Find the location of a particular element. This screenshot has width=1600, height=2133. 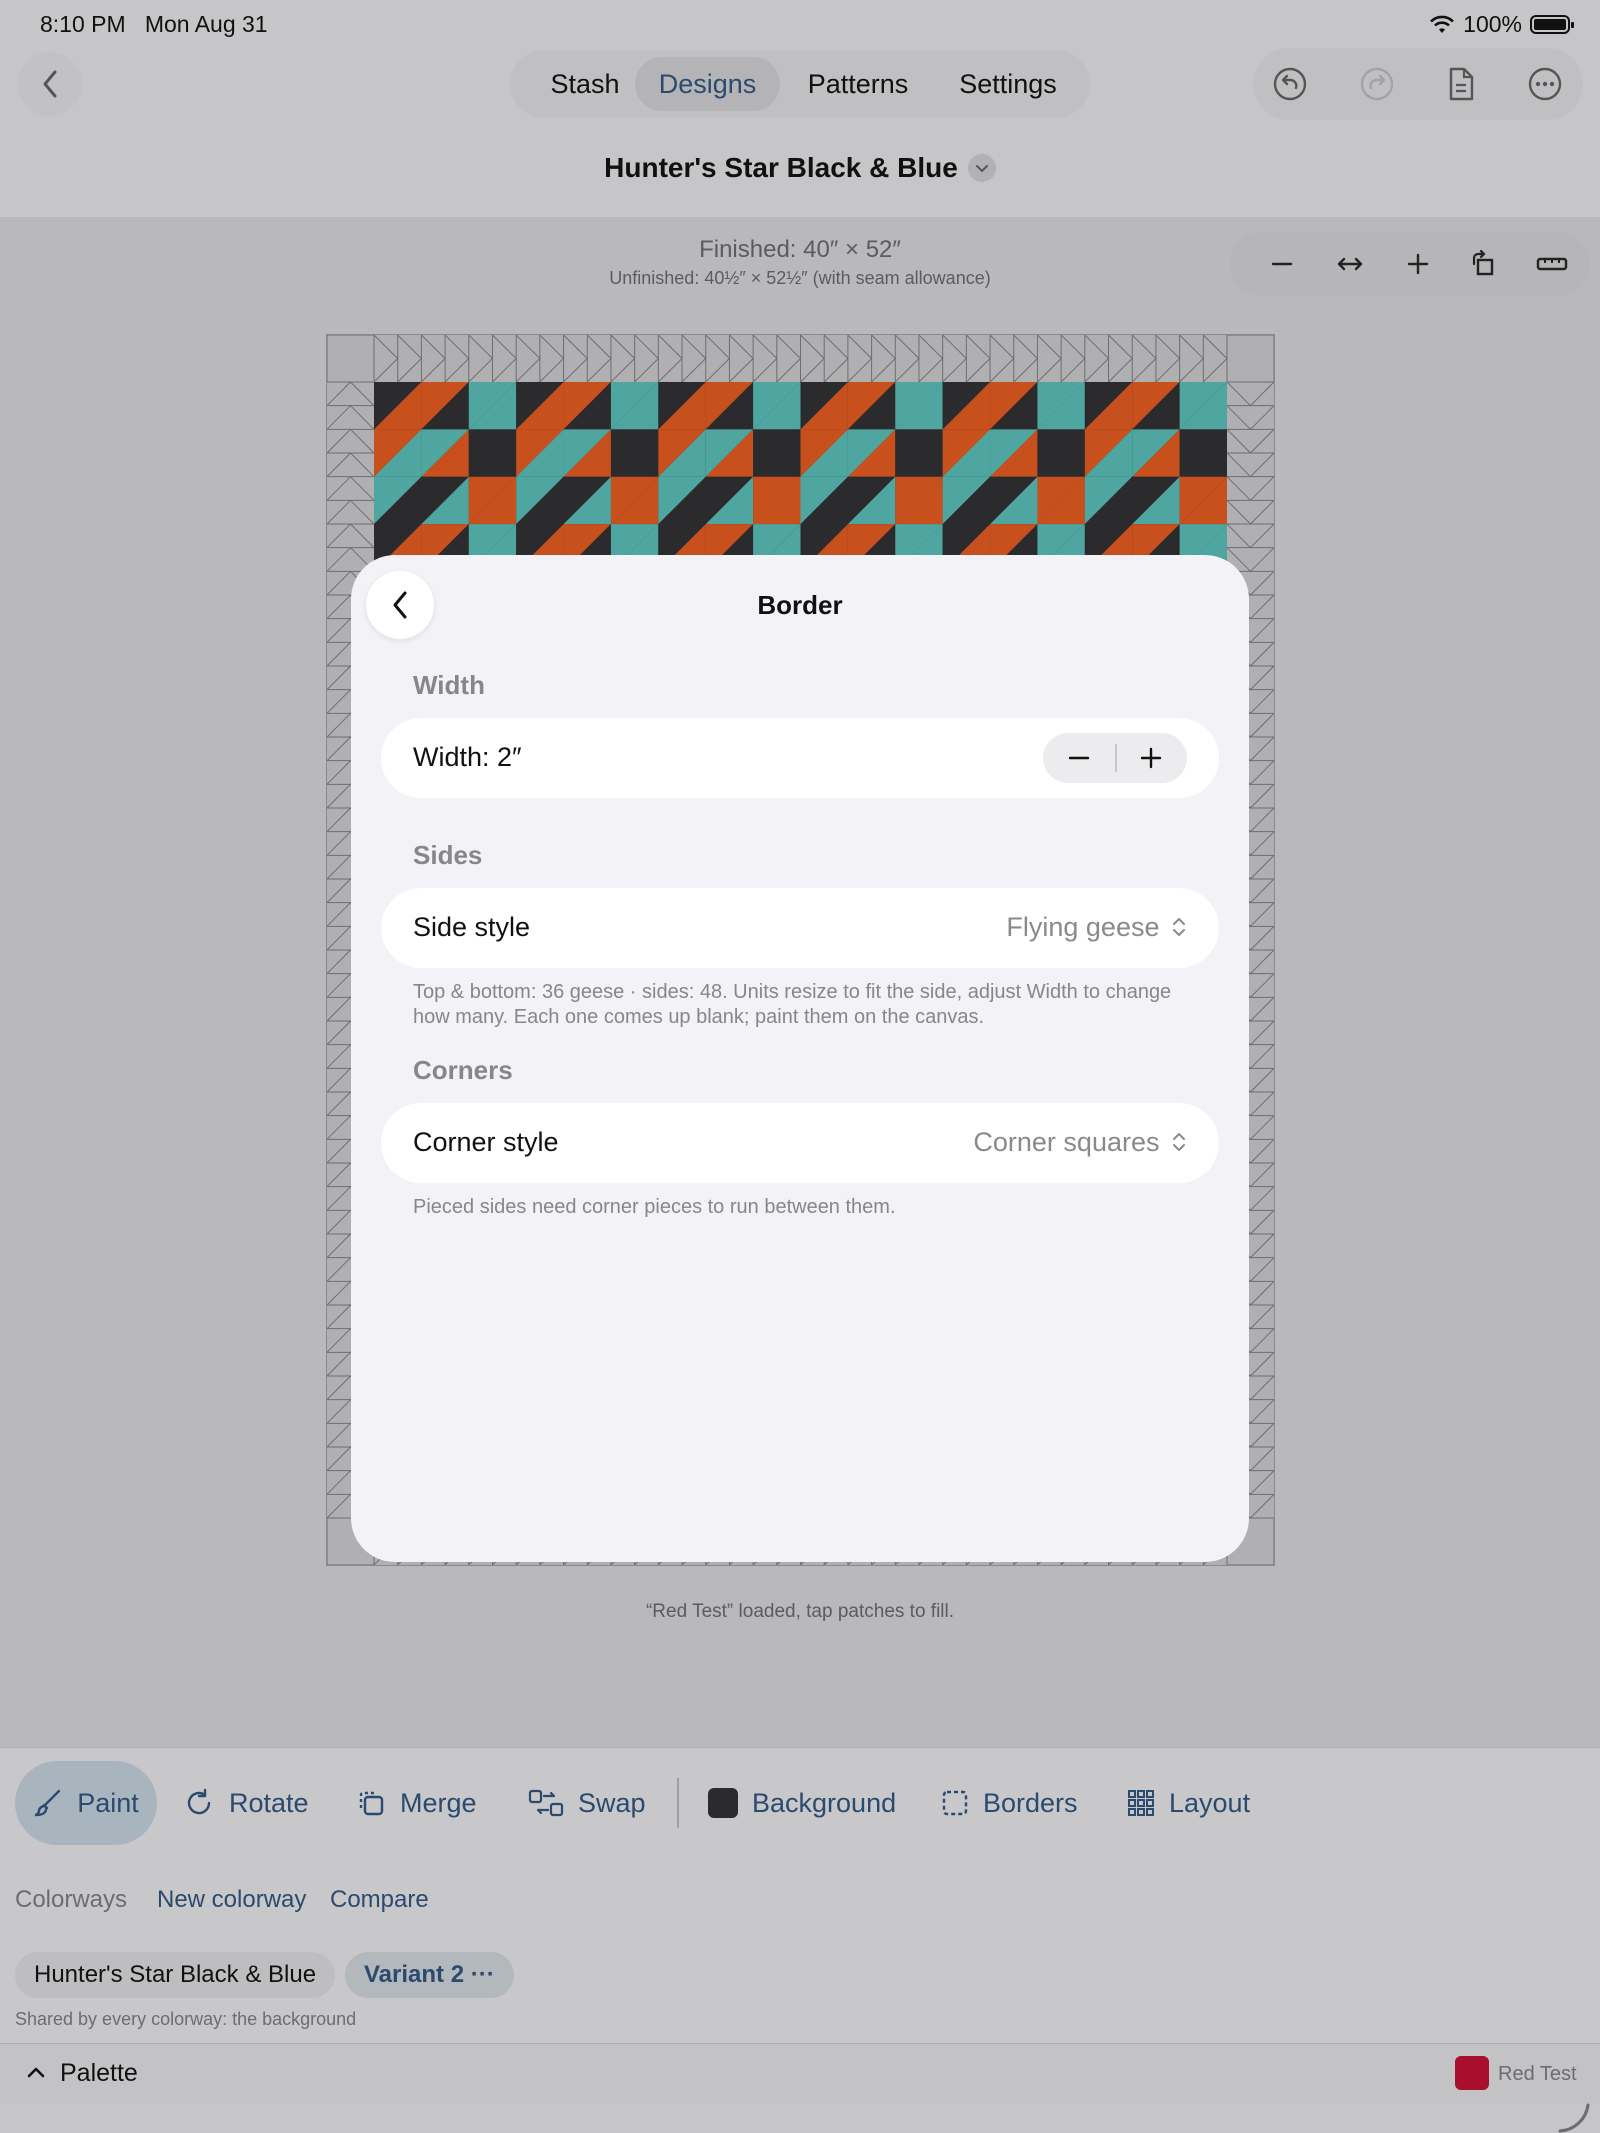

arrows-horizontal-icon is located at coordinates (1350, 264).